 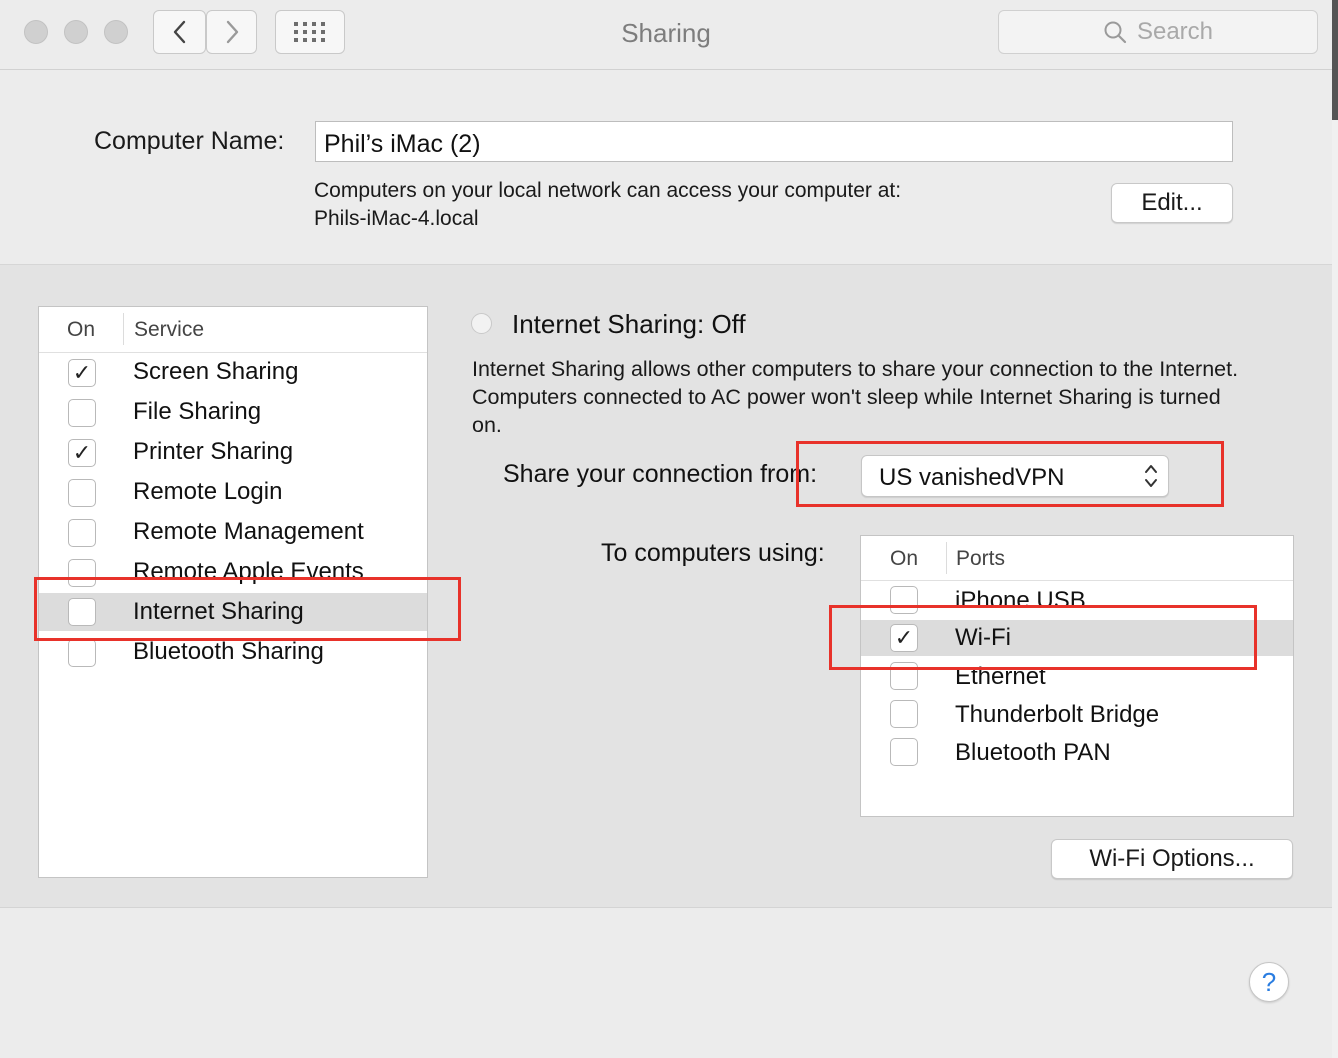 I want to click on service-row-bluetooth-sharing: Bluetooth Sharing, so click(x=233, y=652).